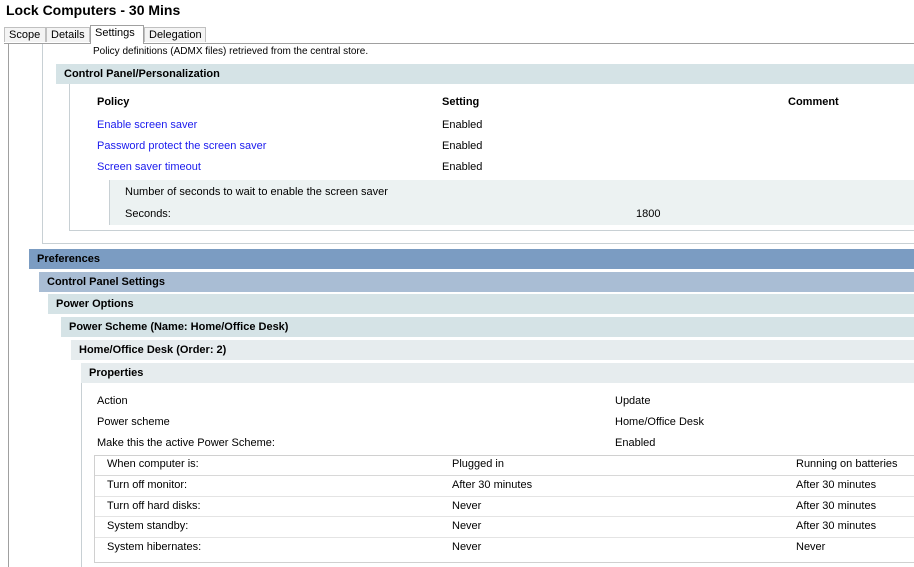 The width and height of the screenshot is (914, 567). What do you see at coordinates (149, 167) in the screenshot?
I see `policy-link-screen-saver-timeout: Screen saver timeout` at bounding box center [149, 167].